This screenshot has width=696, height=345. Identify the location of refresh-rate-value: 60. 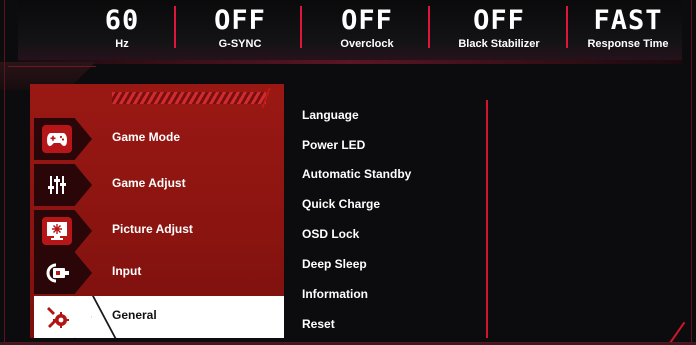
(122, 20).